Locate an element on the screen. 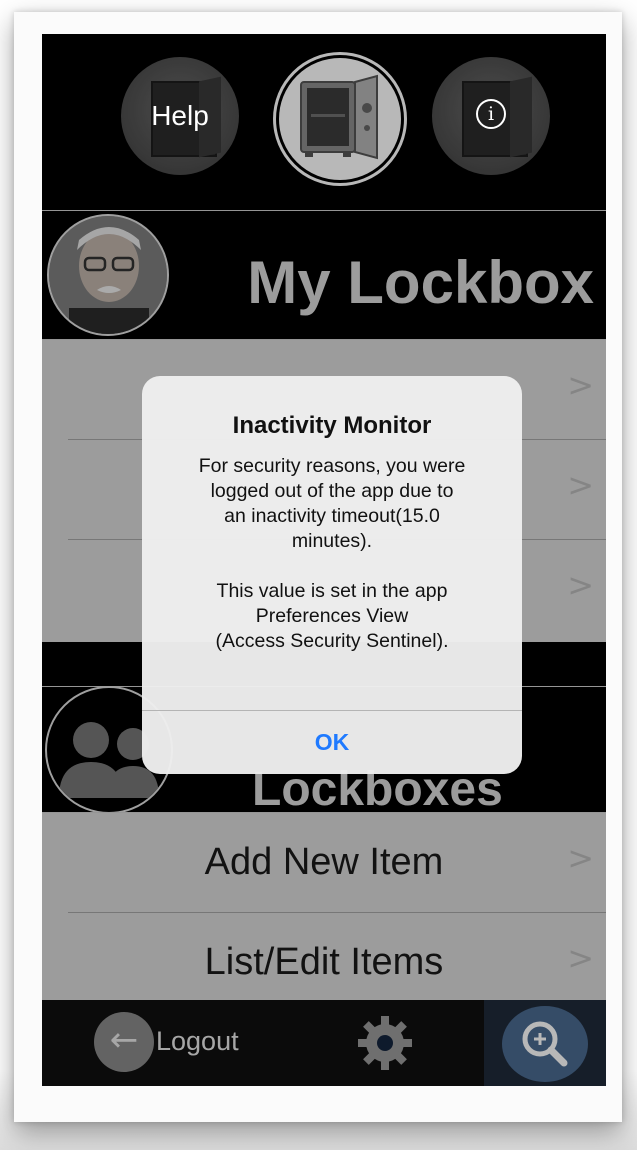 The width and height of the screenshot is (637, 1150). ok-button: OK is located at coordinates (332, 742).